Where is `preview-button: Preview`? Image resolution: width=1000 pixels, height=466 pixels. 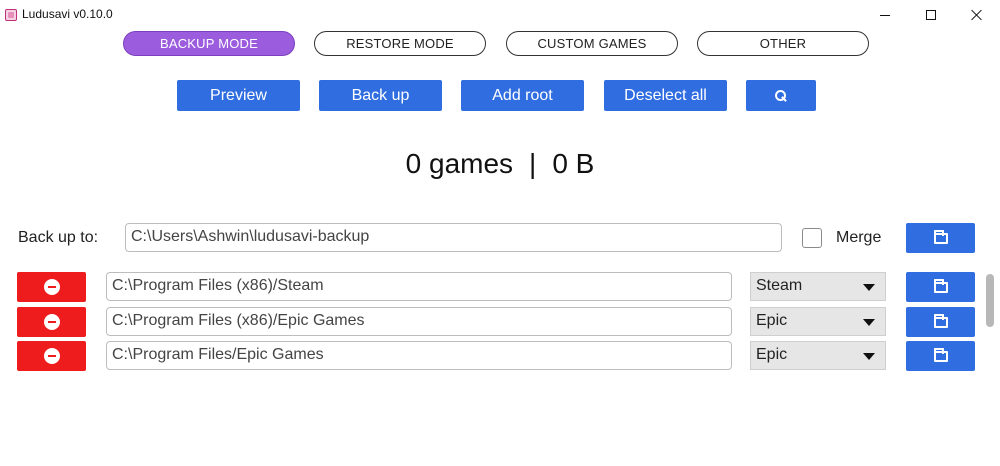
preview-button: Preview is located at coordinates (238, 95).